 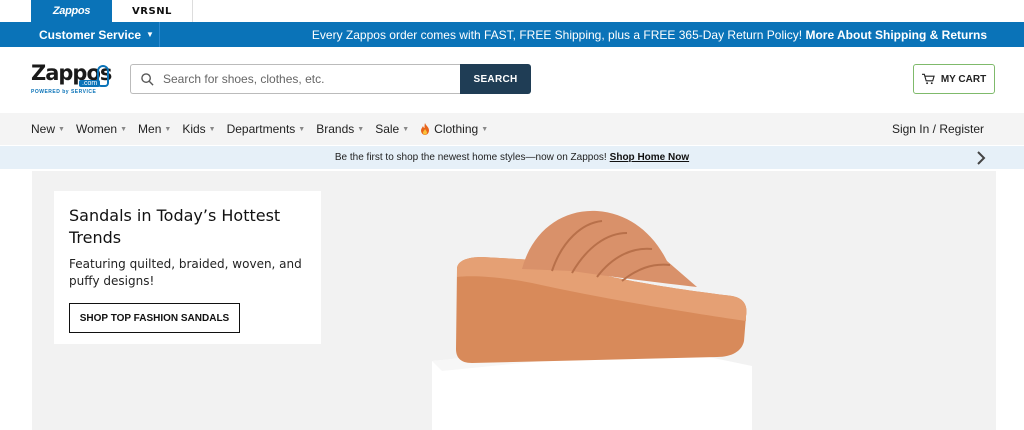 What do you see at coordinates (387, 129) in the screenshot?
I see `nav-item-label: Sale` at bounding box center [387, 129].